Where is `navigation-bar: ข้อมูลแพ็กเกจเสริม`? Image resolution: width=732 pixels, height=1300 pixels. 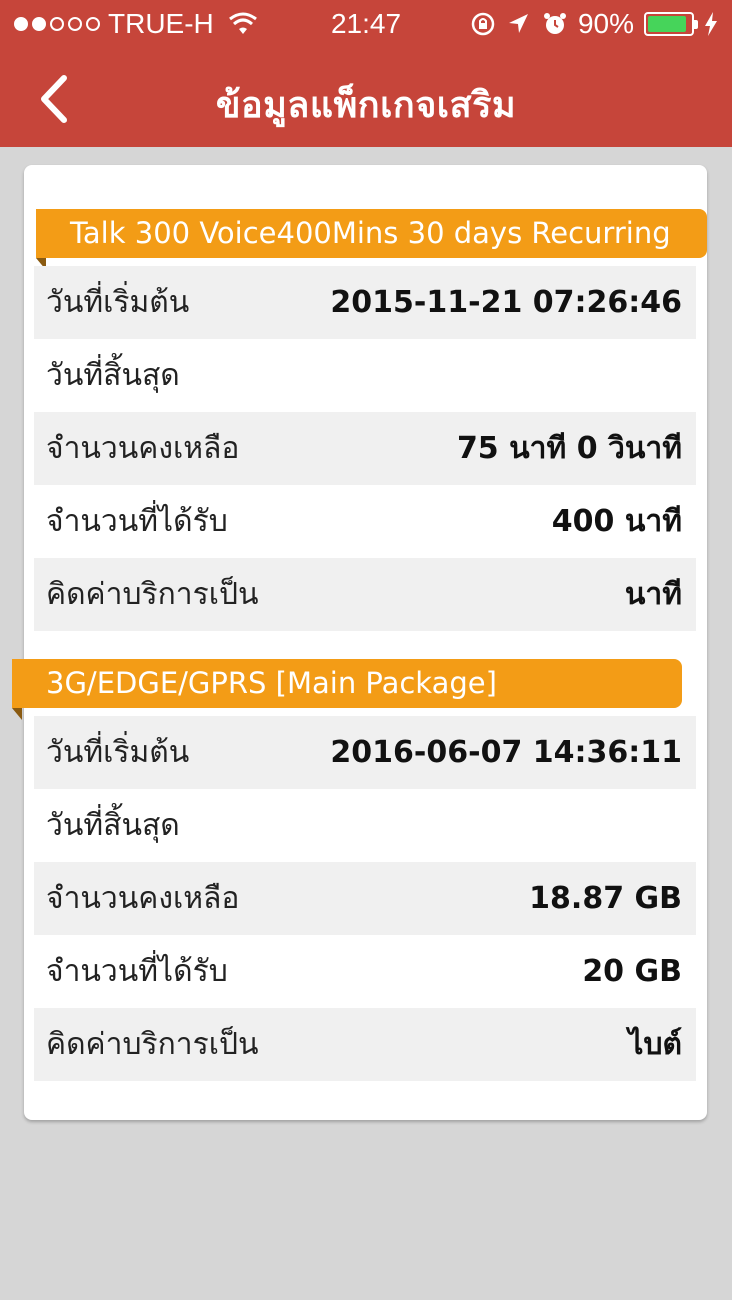 navigation-bar: ข้อมูลแพ็กเกจเสริม is located at coordinates (366, 98).